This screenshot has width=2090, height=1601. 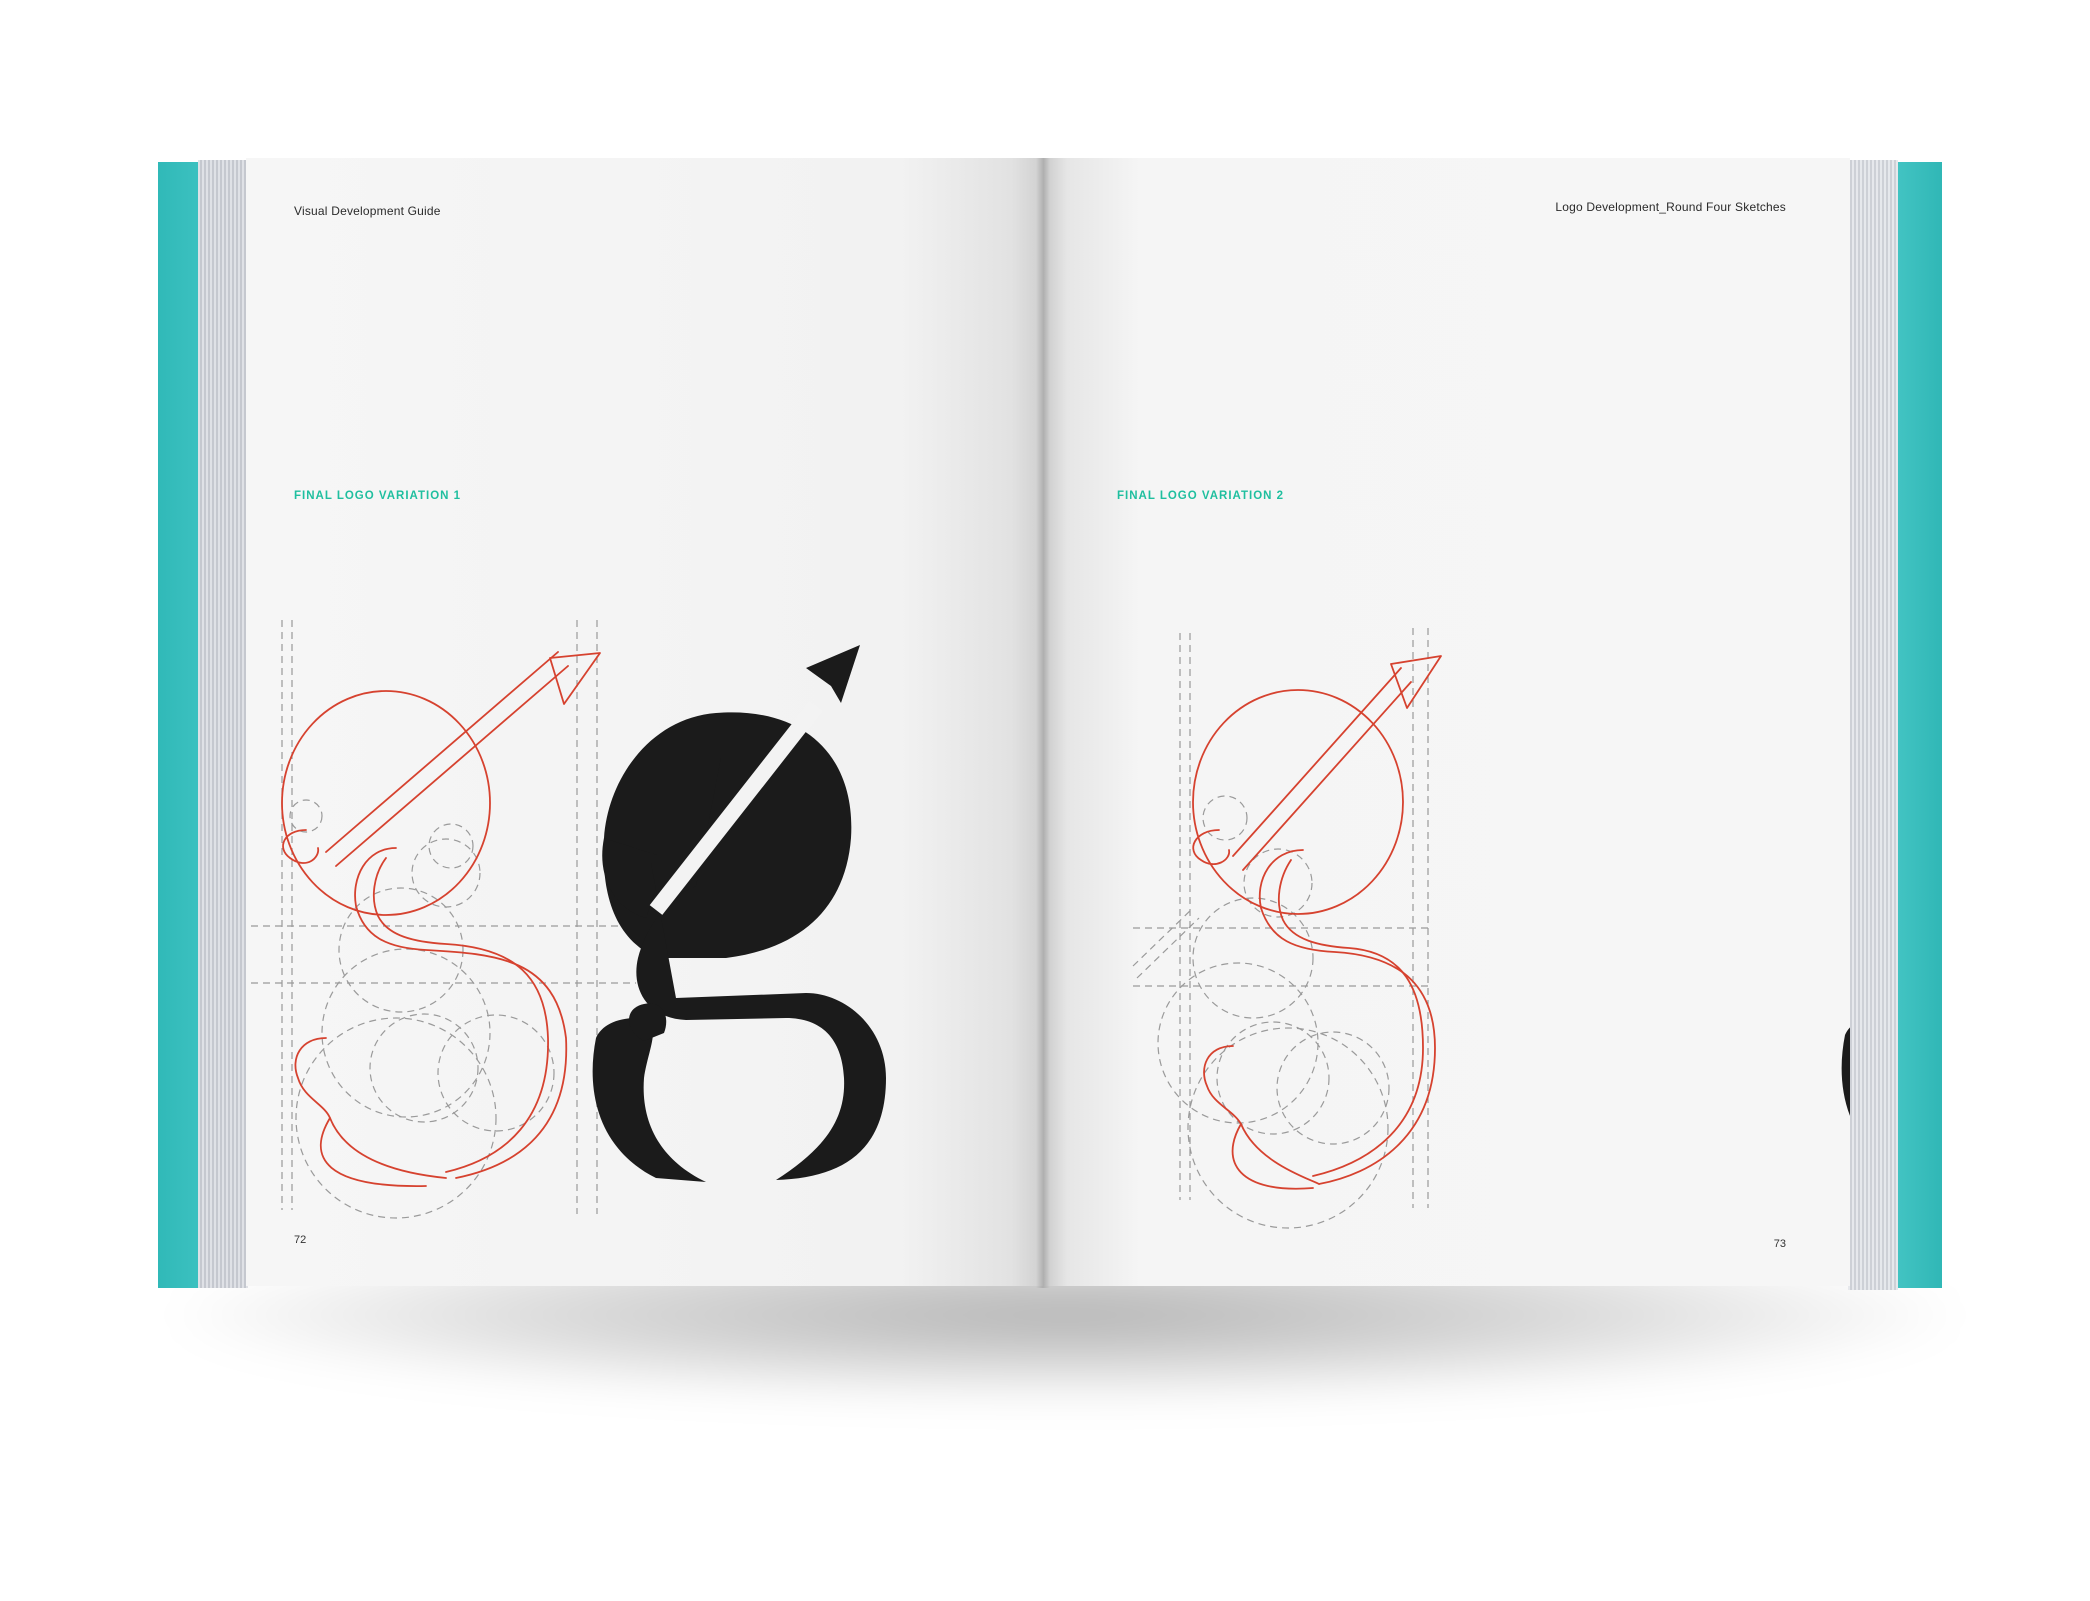 I want to click on page-edges-right, so click(x=1873, y=725).